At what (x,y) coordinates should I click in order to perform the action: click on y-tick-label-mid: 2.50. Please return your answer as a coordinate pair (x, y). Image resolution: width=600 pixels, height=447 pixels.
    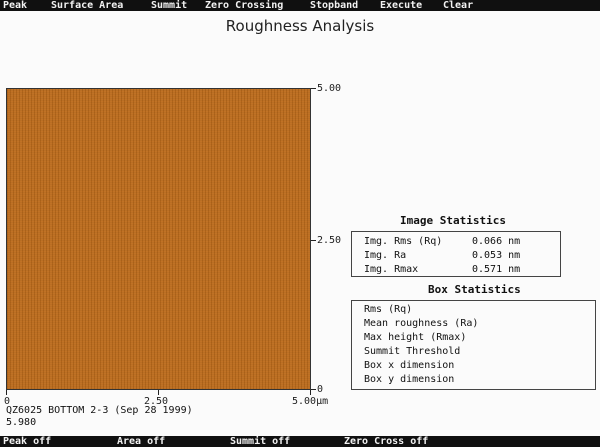
    Looking at the image, I should click on (329, 240).